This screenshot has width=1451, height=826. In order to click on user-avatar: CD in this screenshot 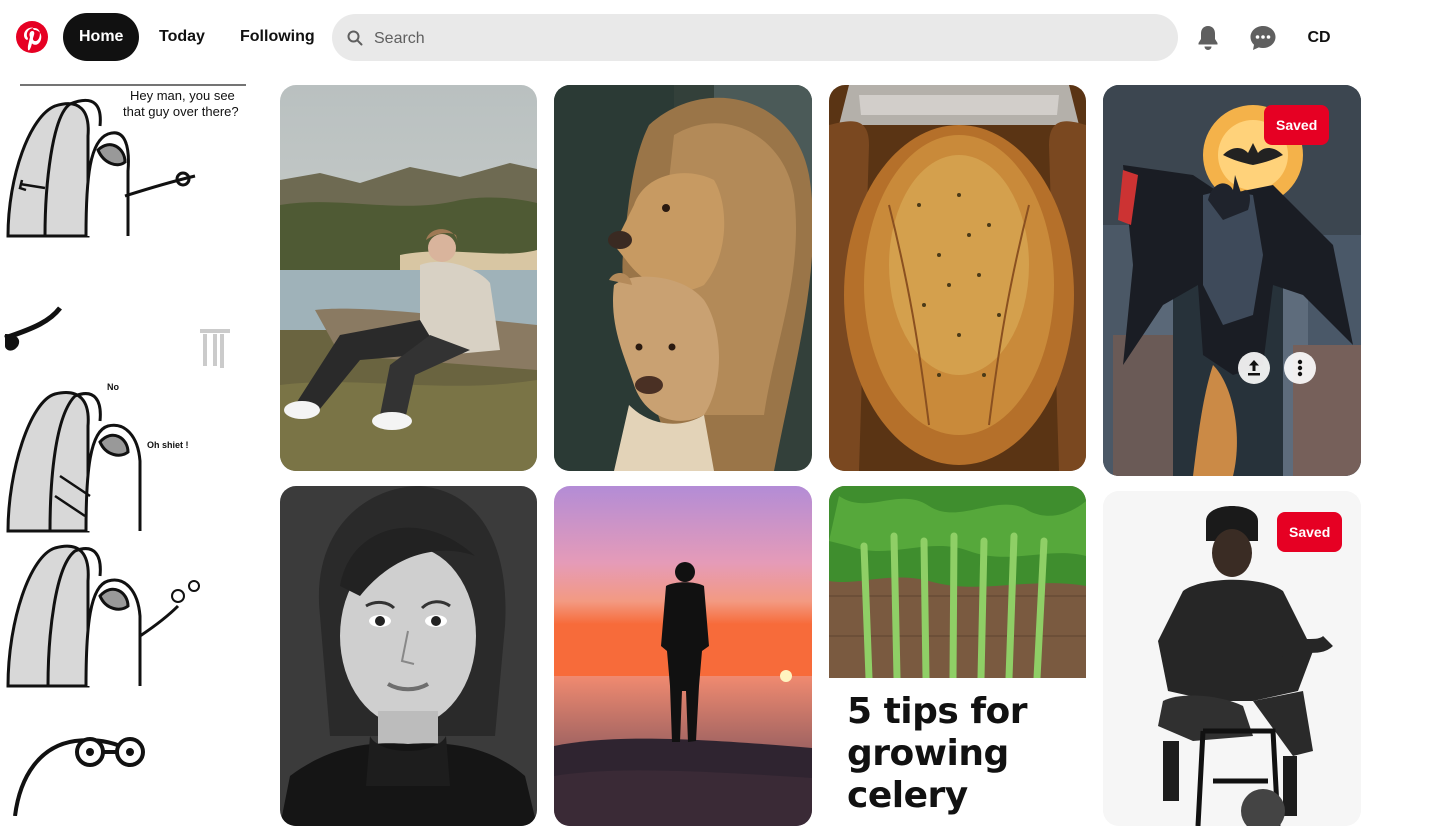, I will do `click(1319, 38)`.